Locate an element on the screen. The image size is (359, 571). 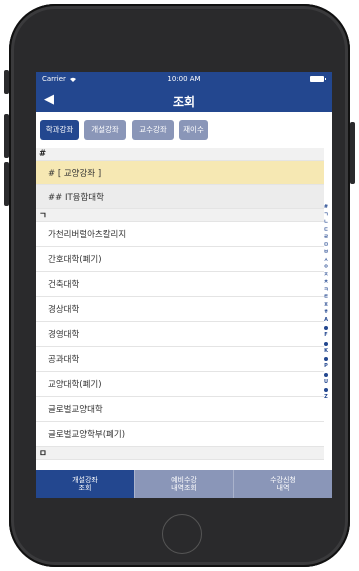
index-letter: ㄷ is located at coordinates (326, 231).